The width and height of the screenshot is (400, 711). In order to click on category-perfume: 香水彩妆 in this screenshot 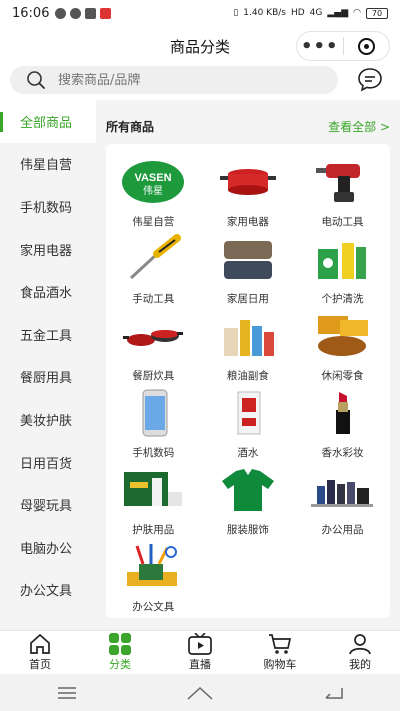, I will do `click(342, 425)`.